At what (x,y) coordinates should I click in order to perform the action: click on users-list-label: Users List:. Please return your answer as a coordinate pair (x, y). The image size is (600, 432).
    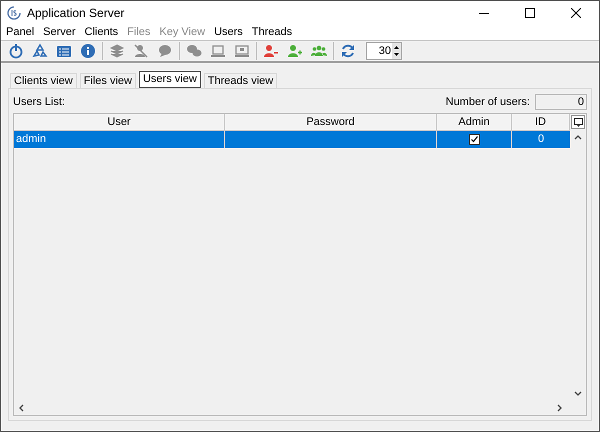
    Looking at the image, I should click on (39, 102).